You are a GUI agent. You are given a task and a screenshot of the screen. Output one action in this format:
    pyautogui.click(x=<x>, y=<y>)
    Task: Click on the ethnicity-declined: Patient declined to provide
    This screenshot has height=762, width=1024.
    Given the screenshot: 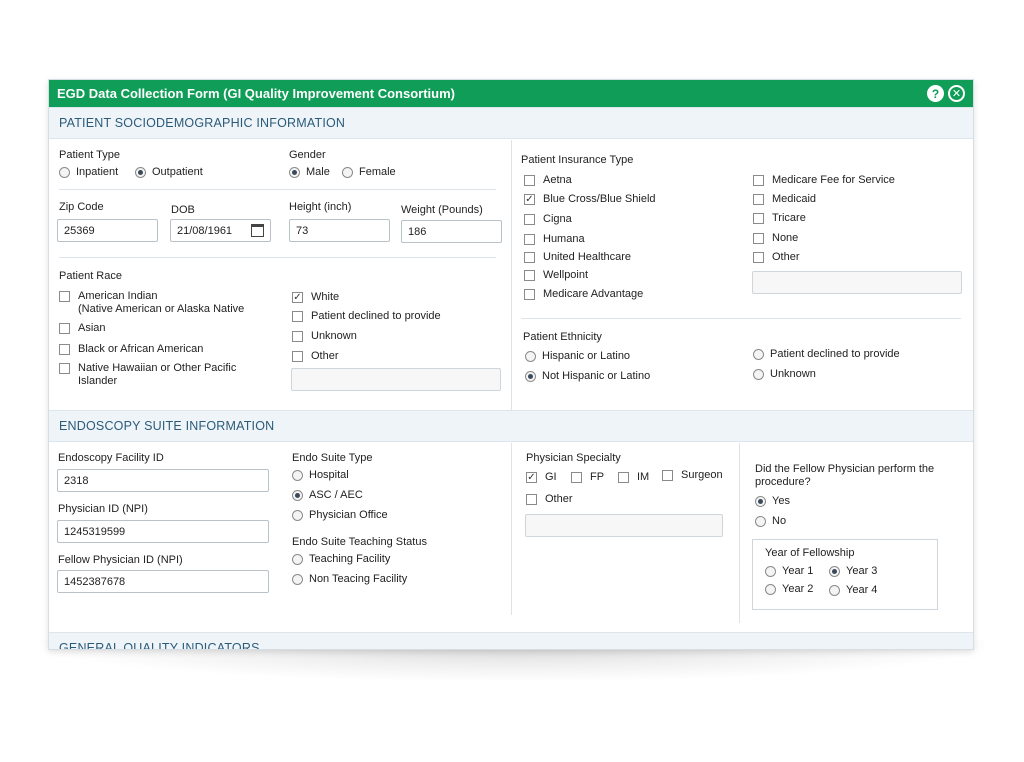 What is the action you would take?
    pyautogui.click(x=826, y=354)
    